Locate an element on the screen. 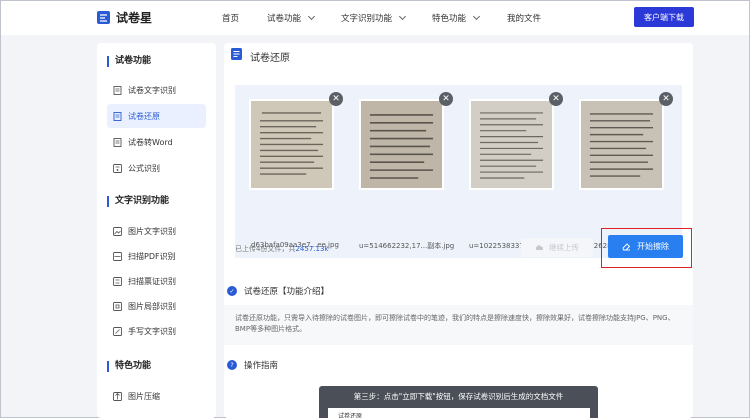 The width and height of the screenshot is (750, 418). ticket-icon is located at coordinates (117, 281).